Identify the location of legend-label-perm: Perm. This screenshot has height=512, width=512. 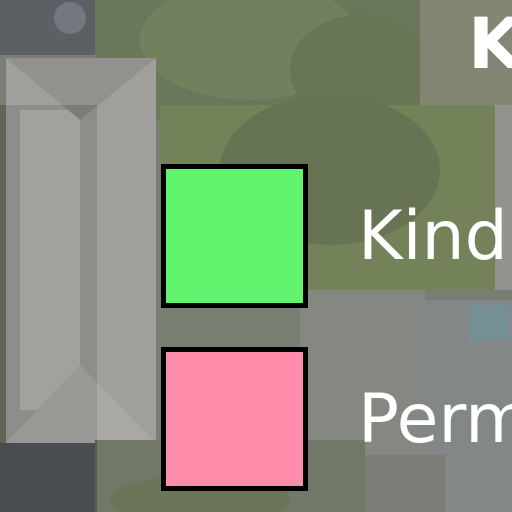
(435, 419).